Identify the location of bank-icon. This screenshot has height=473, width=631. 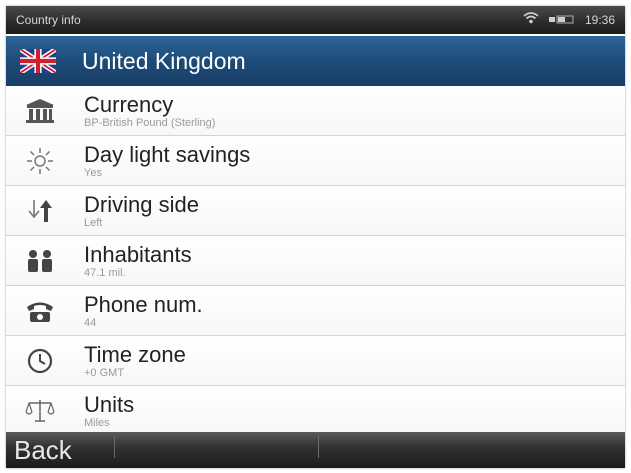
(40, 111).